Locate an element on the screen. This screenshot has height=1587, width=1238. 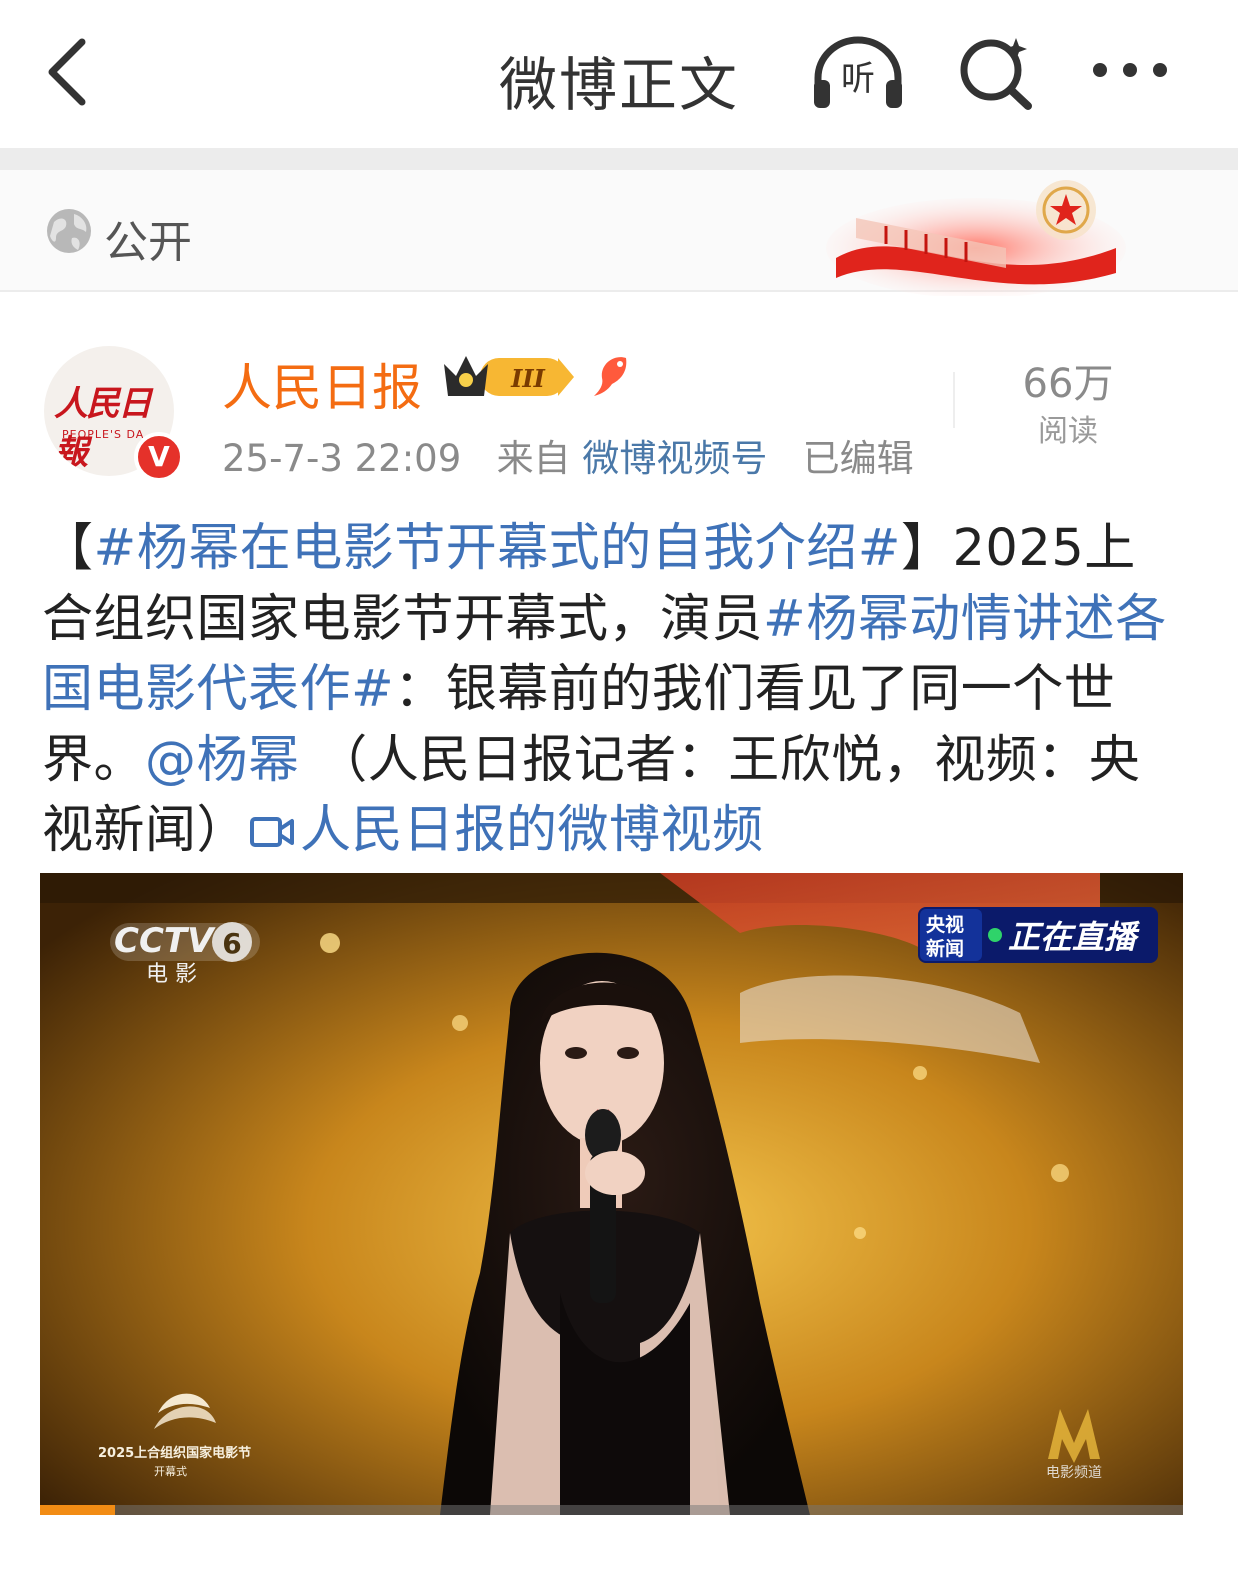
page-title: 微博正文 is located at coordinates (618, 85).